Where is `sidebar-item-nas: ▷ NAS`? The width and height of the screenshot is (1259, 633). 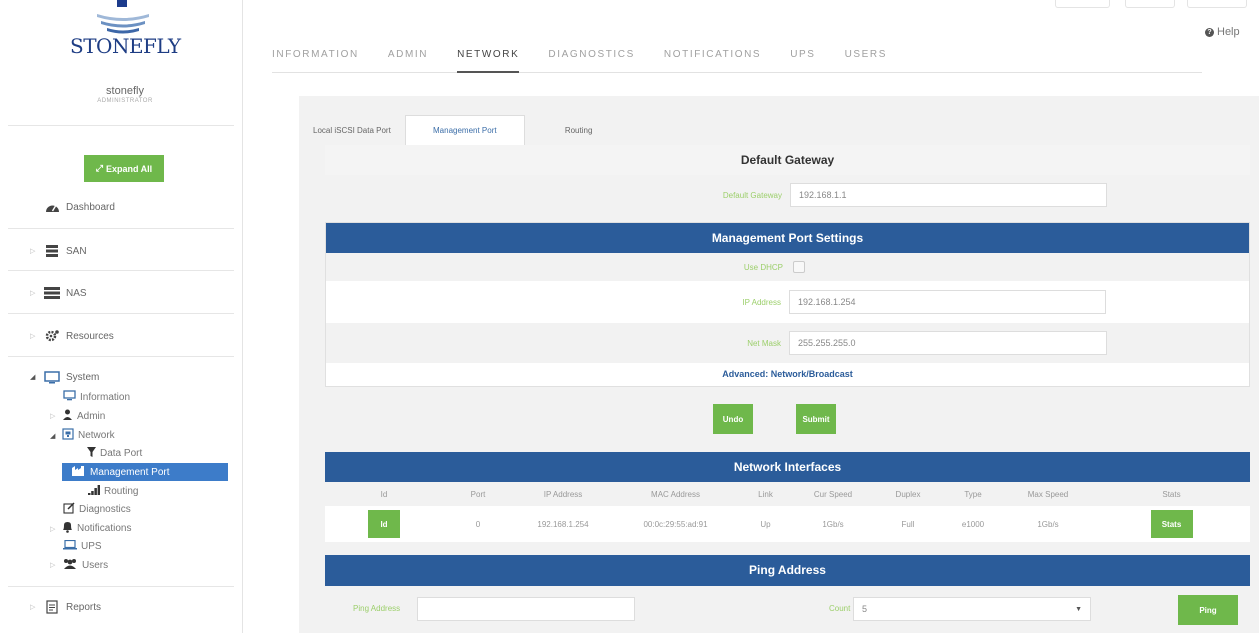 sidebar-item-nas: ▷ NAS is located at coordinates (58, 293).